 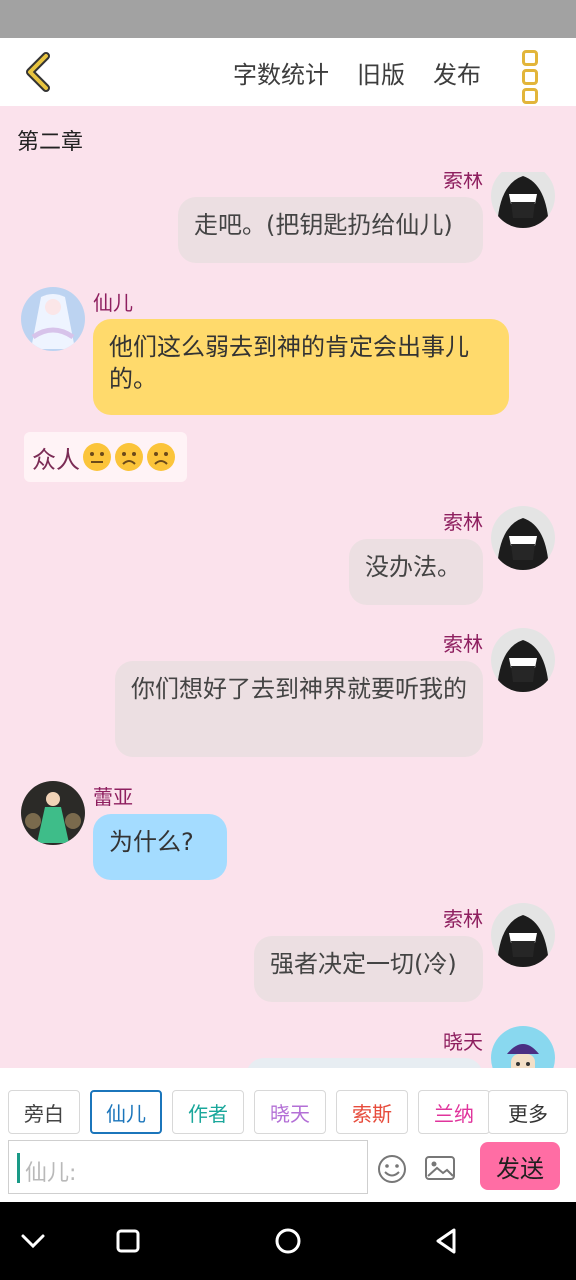 I want to click on emoji-icon, so click(x=392, y=1169).